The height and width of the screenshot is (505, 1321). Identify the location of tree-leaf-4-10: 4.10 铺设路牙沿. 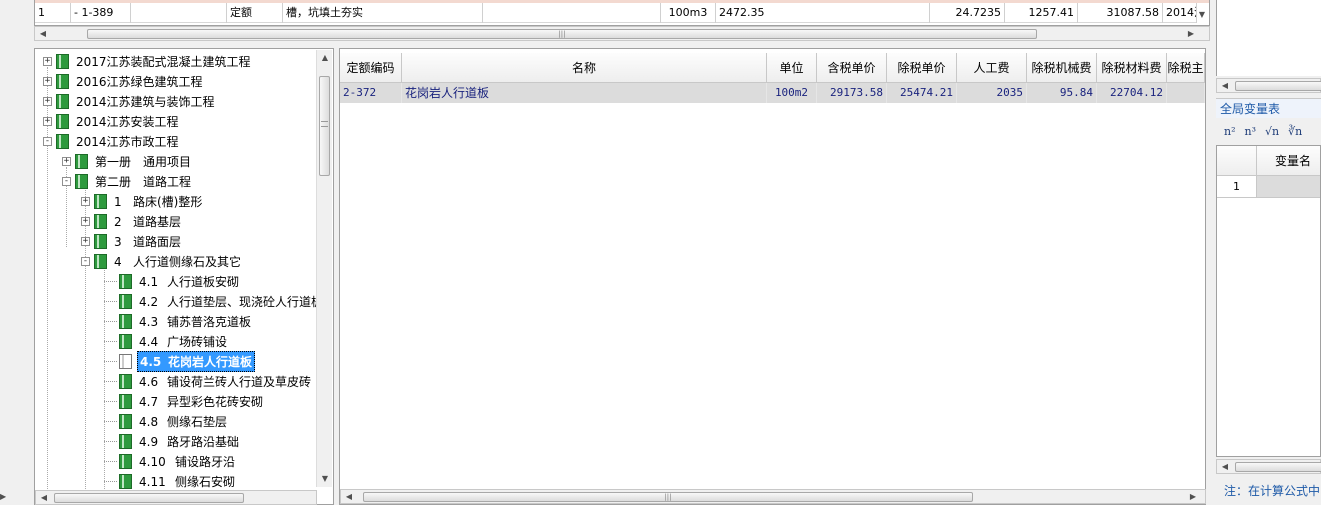
(170, 461).